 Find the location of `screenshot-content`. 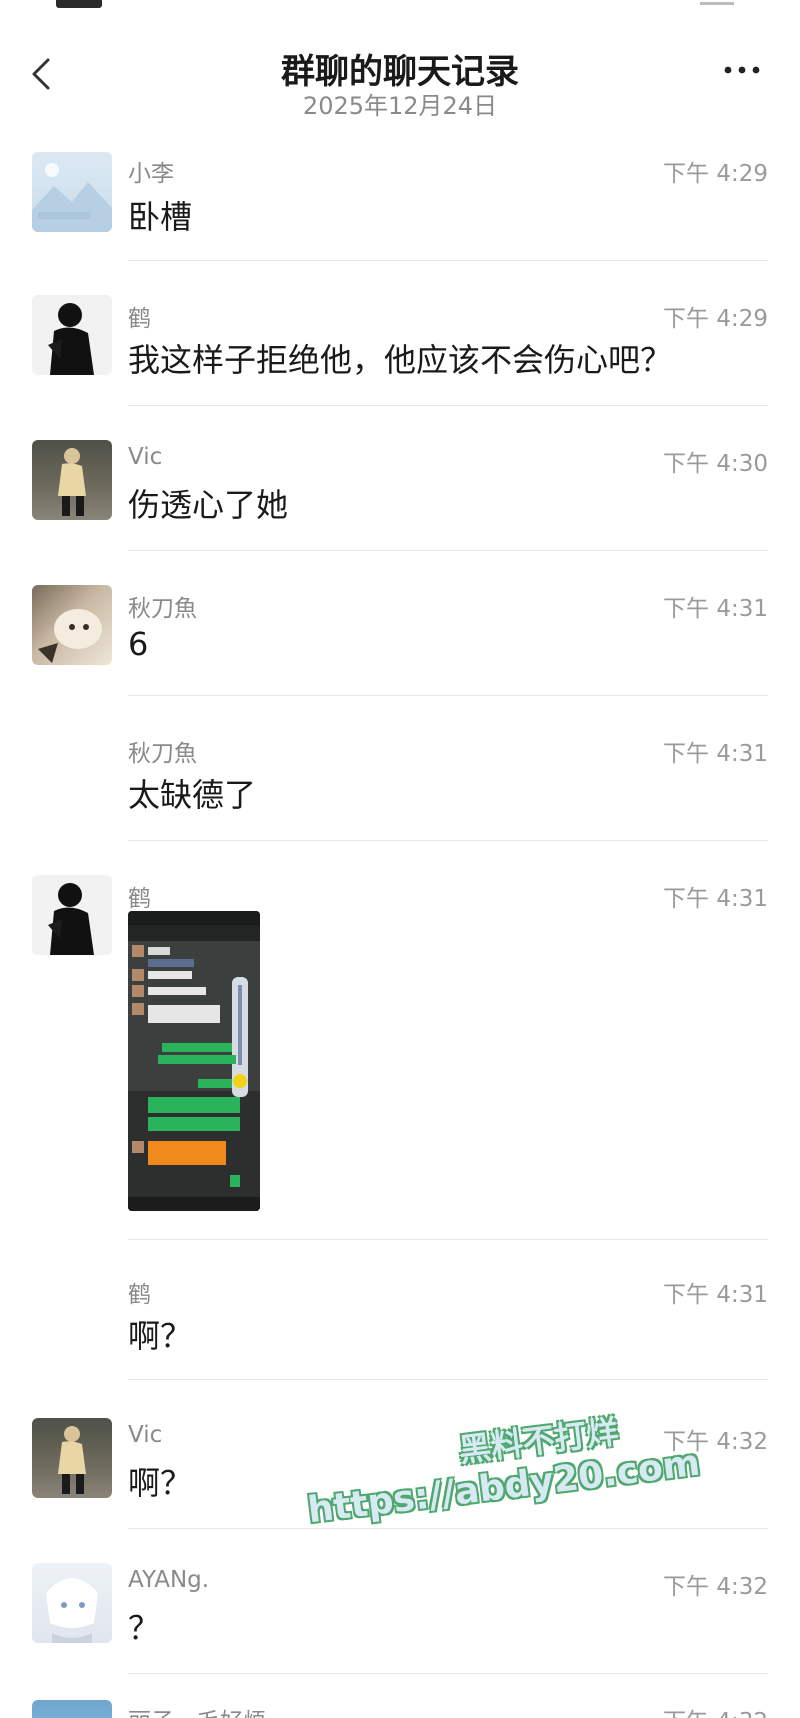

screenshot-content is located at coordinates (194, 1061).